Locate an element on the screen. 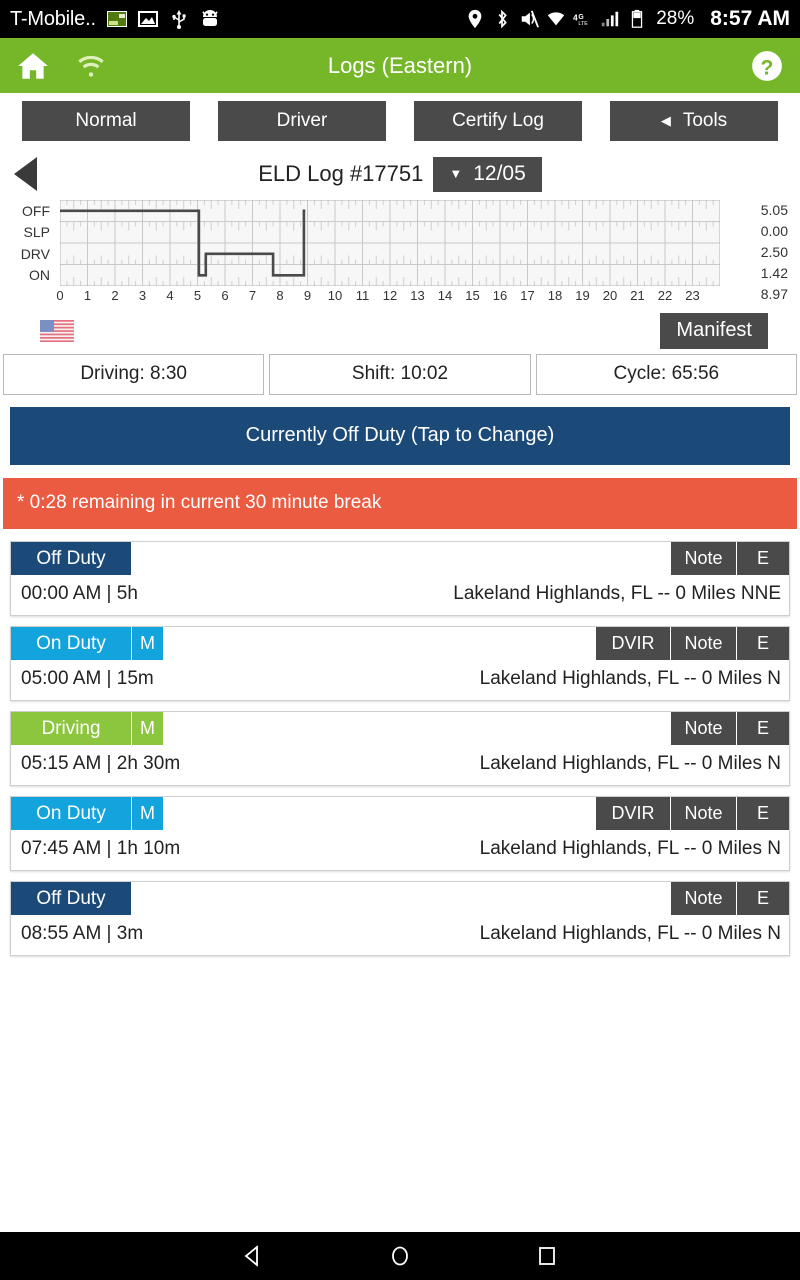  hour-tick-7: 7 is located at coordinates (252, 295).